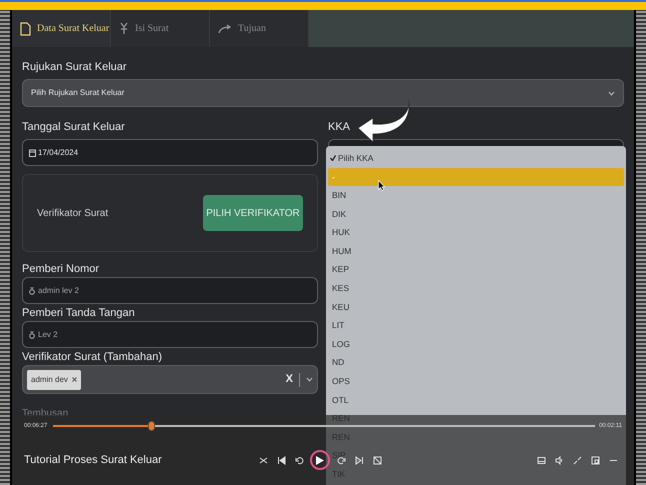 The image size is (646, 485). What do you see at coordinates (259, 28) in the screenshot?
I see `tab: Tujuan` at bounding box center [259, 28].